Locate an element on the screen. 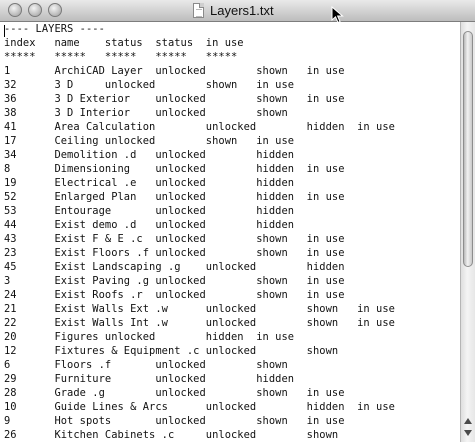  text-line: ---- LAYERS ---- is located at coordinates (54, 29).